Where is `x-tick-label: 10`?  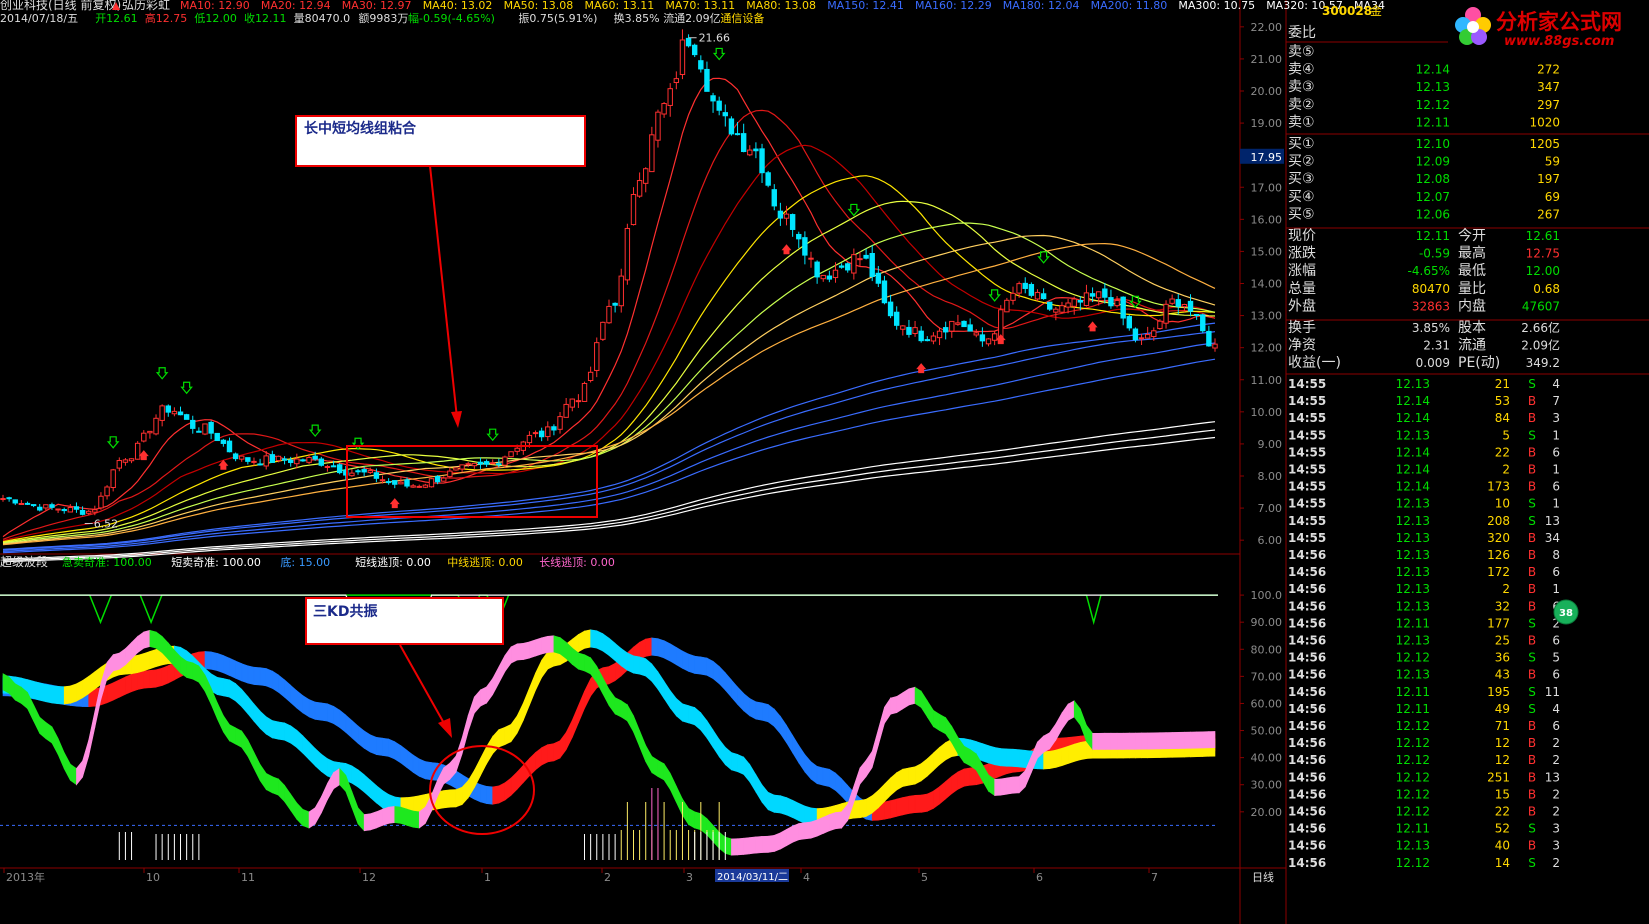 x-tick-label: 10 is located at coordinates (153, 877).